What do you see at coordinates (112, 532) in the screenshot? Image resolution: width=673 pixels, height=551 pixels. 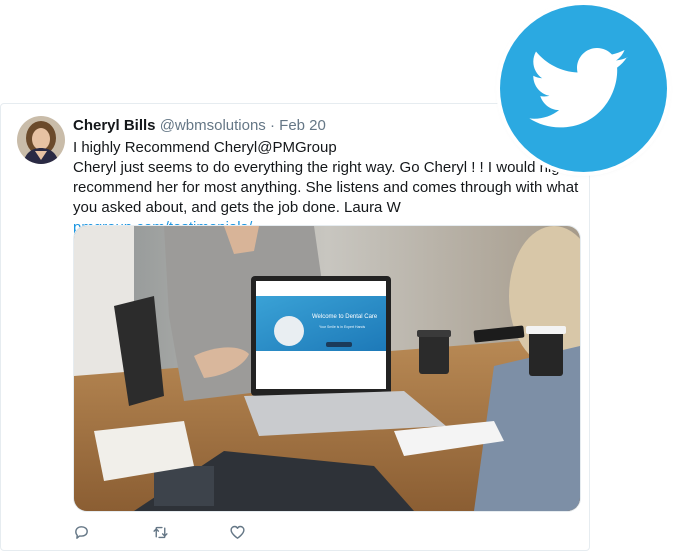 I see `reply-button` at bounding box center [112, 532].